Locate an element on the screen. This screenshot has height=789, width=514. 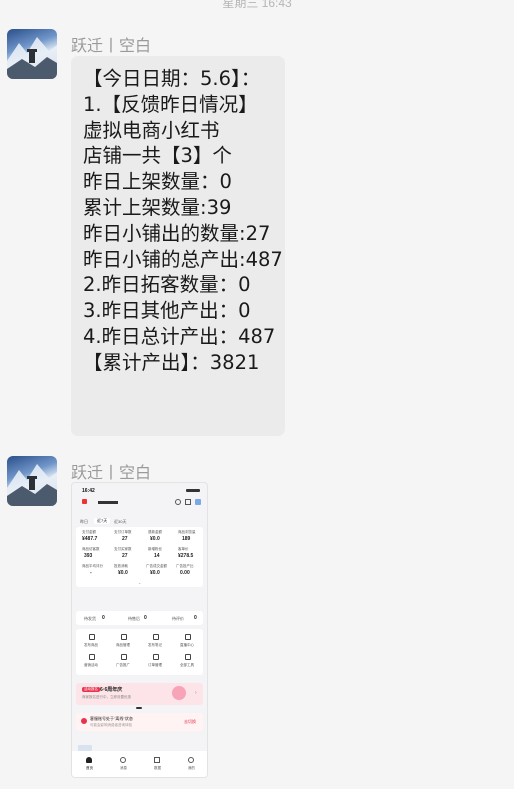
nav-label: 我的 is located at coordinates (191, 768).